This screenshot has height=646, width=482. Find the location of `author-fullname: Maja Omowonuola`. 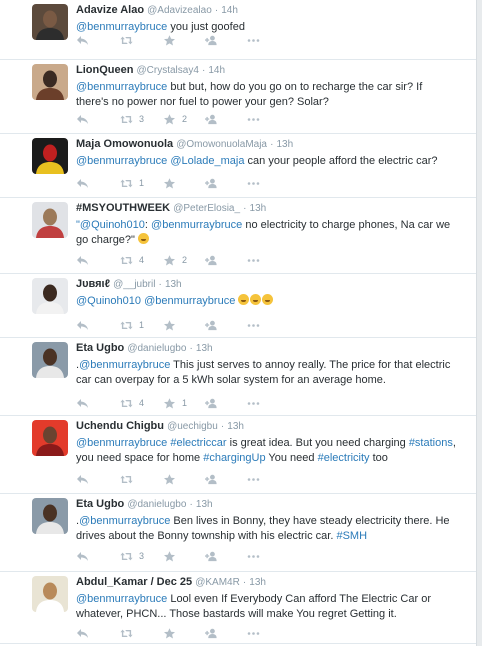

author-fullname: Maja Omowonuola is located at coordinates (124, 144).